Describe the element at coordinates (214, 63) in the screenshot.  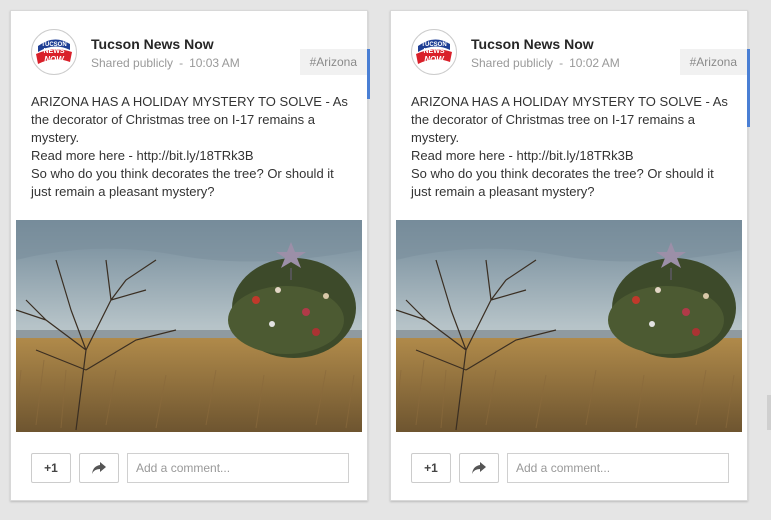
I see `post-timestamp: 10:03 AM` at that location.